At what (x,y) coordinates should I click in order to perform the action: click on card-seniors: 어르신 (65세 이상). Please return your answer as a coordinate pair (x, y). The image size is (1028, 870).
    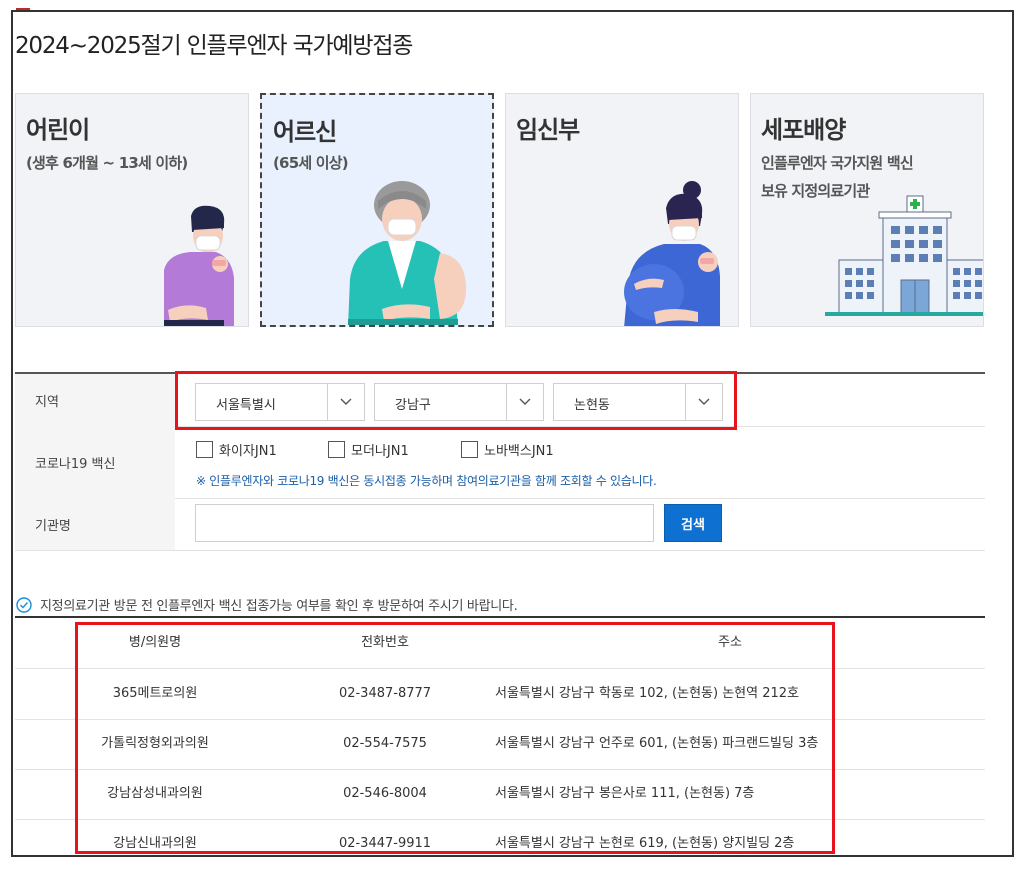
    Looking at the image, I should click on (377, 210).